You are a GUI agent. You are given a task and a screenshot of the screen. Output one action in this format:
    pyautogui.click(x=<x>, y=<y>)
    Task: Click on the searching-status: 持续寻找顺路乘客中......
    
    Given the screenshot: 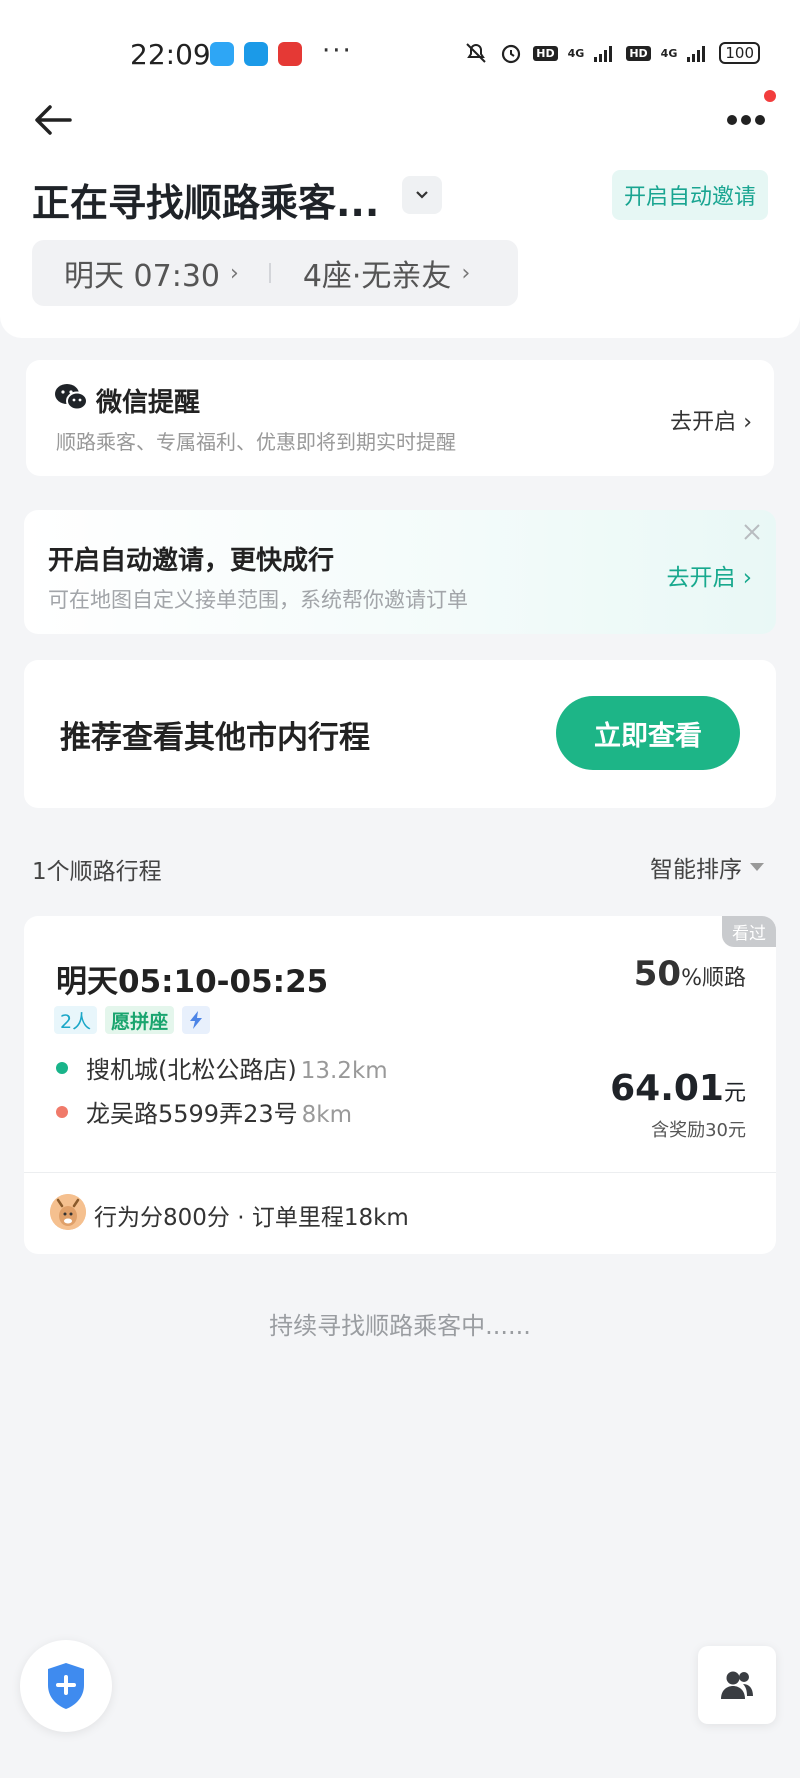 What is the action you would take?
    pyautogui.click(x=400, y=1326)
    